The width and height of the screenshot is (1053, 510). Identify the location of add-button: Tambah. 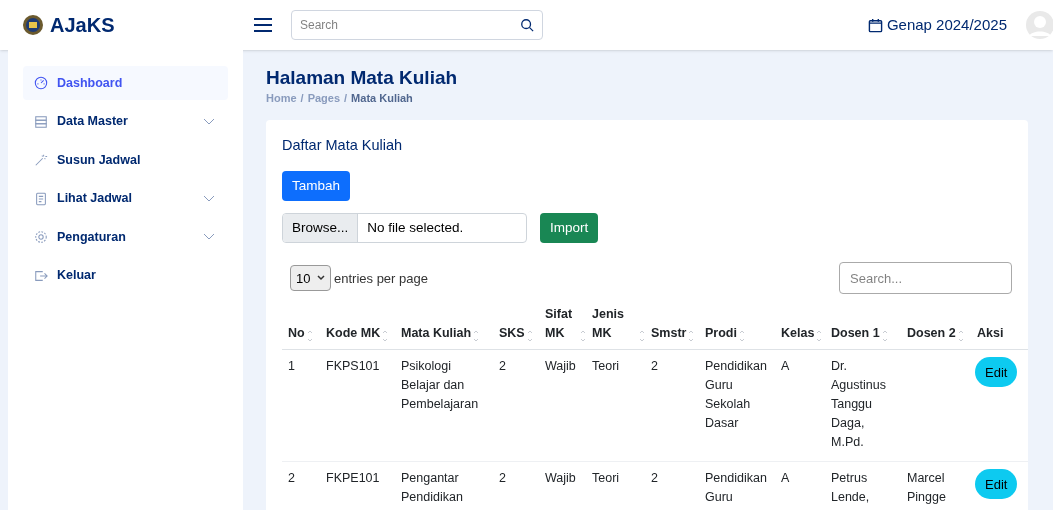
(316, 186).